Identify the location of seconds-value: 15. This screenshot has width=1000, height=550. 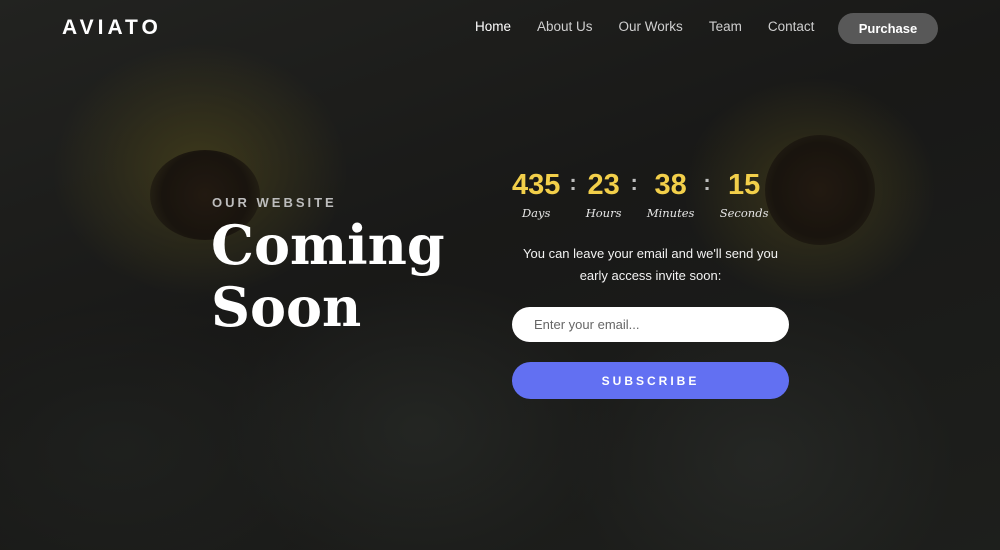
(744, 185).